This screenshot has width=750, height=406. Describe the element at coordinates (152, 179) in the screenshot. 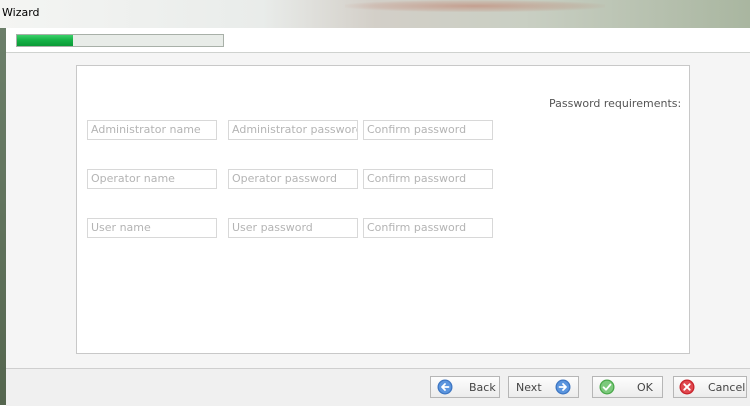

I see `operator-name-input: Operator name` at that location.